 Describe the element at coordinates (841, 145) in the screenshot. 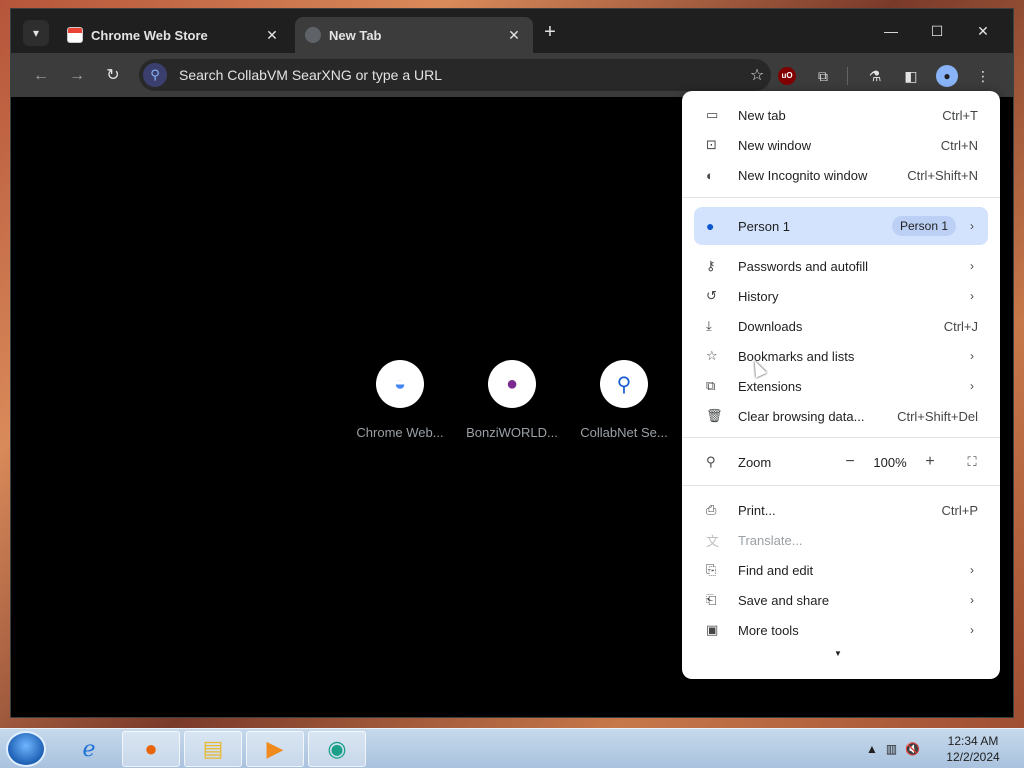

I see `menu-item-new-window: ⊡ New window Ctrl+N` at that location.